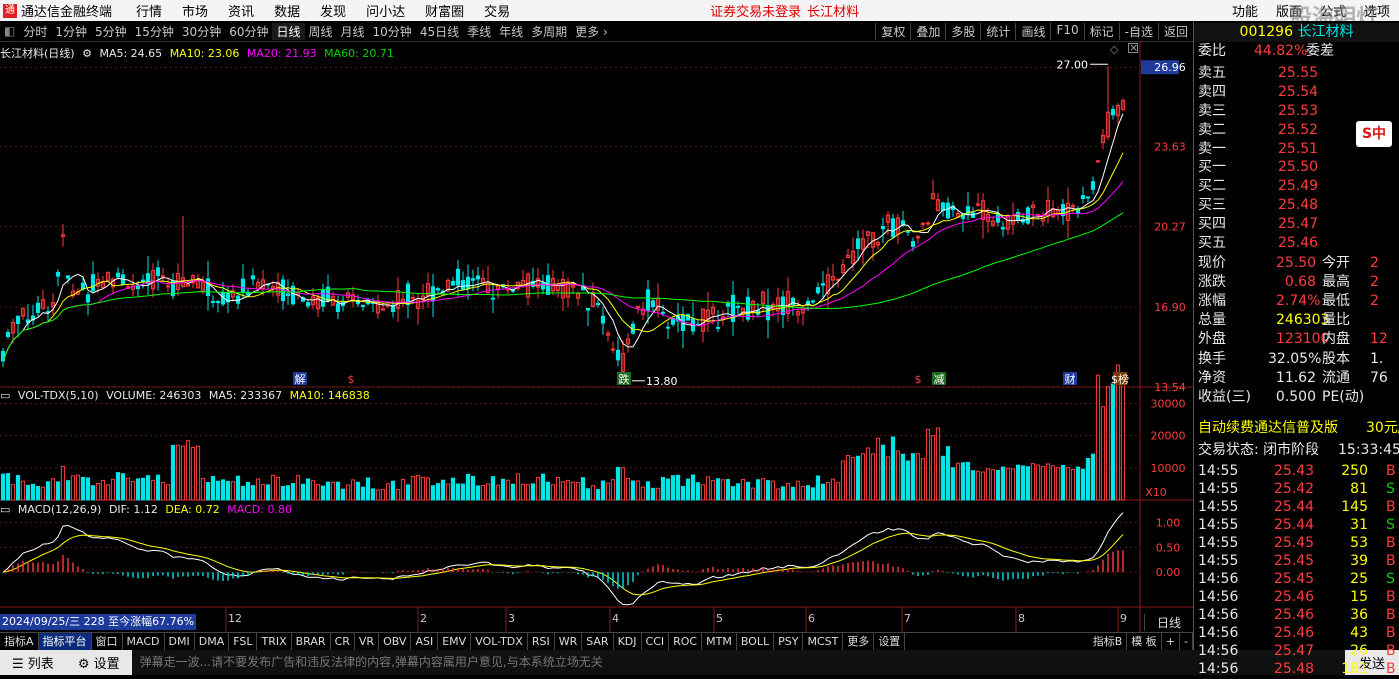 The image size is (1399, 679). I want to click on tab-20: ROC, so click(686, 641).